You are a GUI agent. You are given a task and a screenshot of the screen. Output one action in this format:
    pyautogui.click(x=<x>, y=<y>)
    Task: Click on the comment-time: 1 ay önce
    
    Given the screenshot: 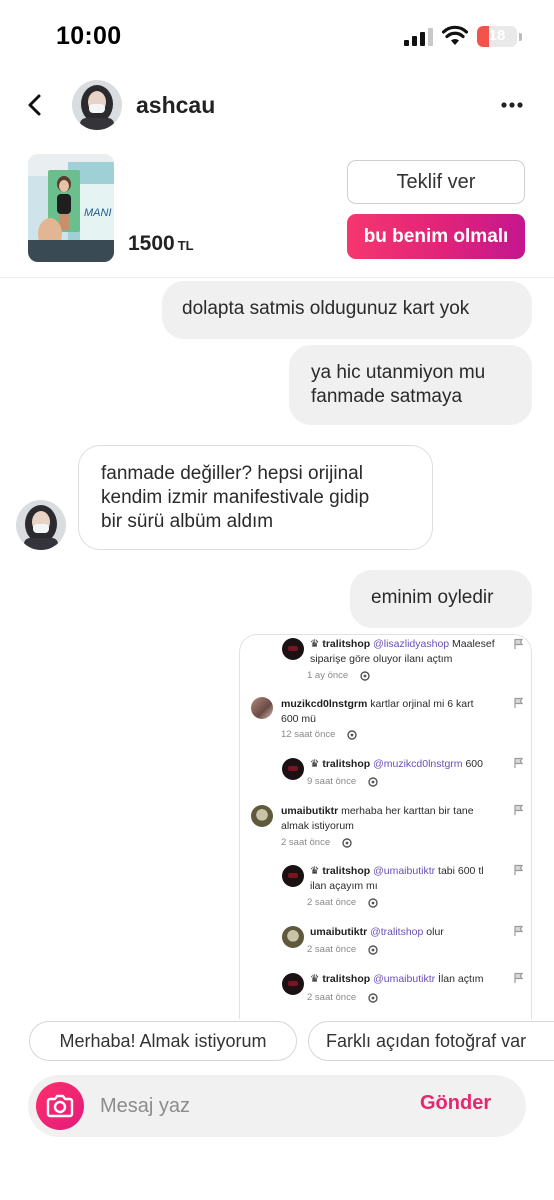 What is the action you would take?
    pyautogui.click(x=328, y=675)
    